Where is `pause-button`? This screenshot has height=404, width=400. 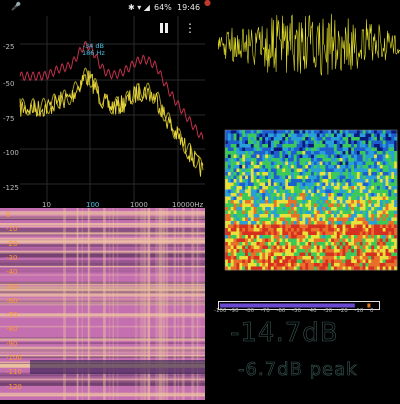
pause-button is located at coordinates (164, 28).